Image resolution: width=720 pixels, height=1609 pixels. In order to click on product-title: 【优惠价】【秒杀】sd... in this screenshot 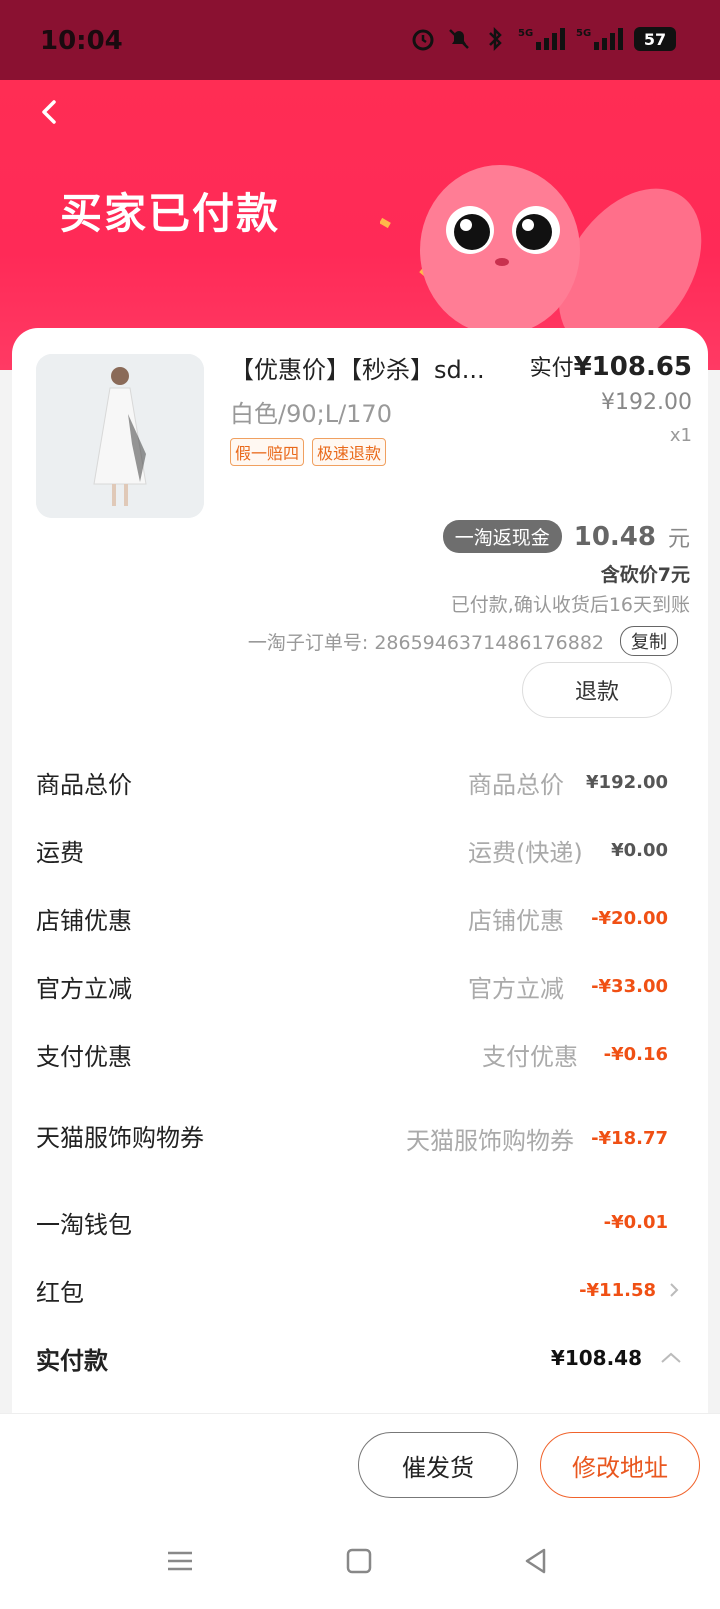, I will do `click(380, 367)`.